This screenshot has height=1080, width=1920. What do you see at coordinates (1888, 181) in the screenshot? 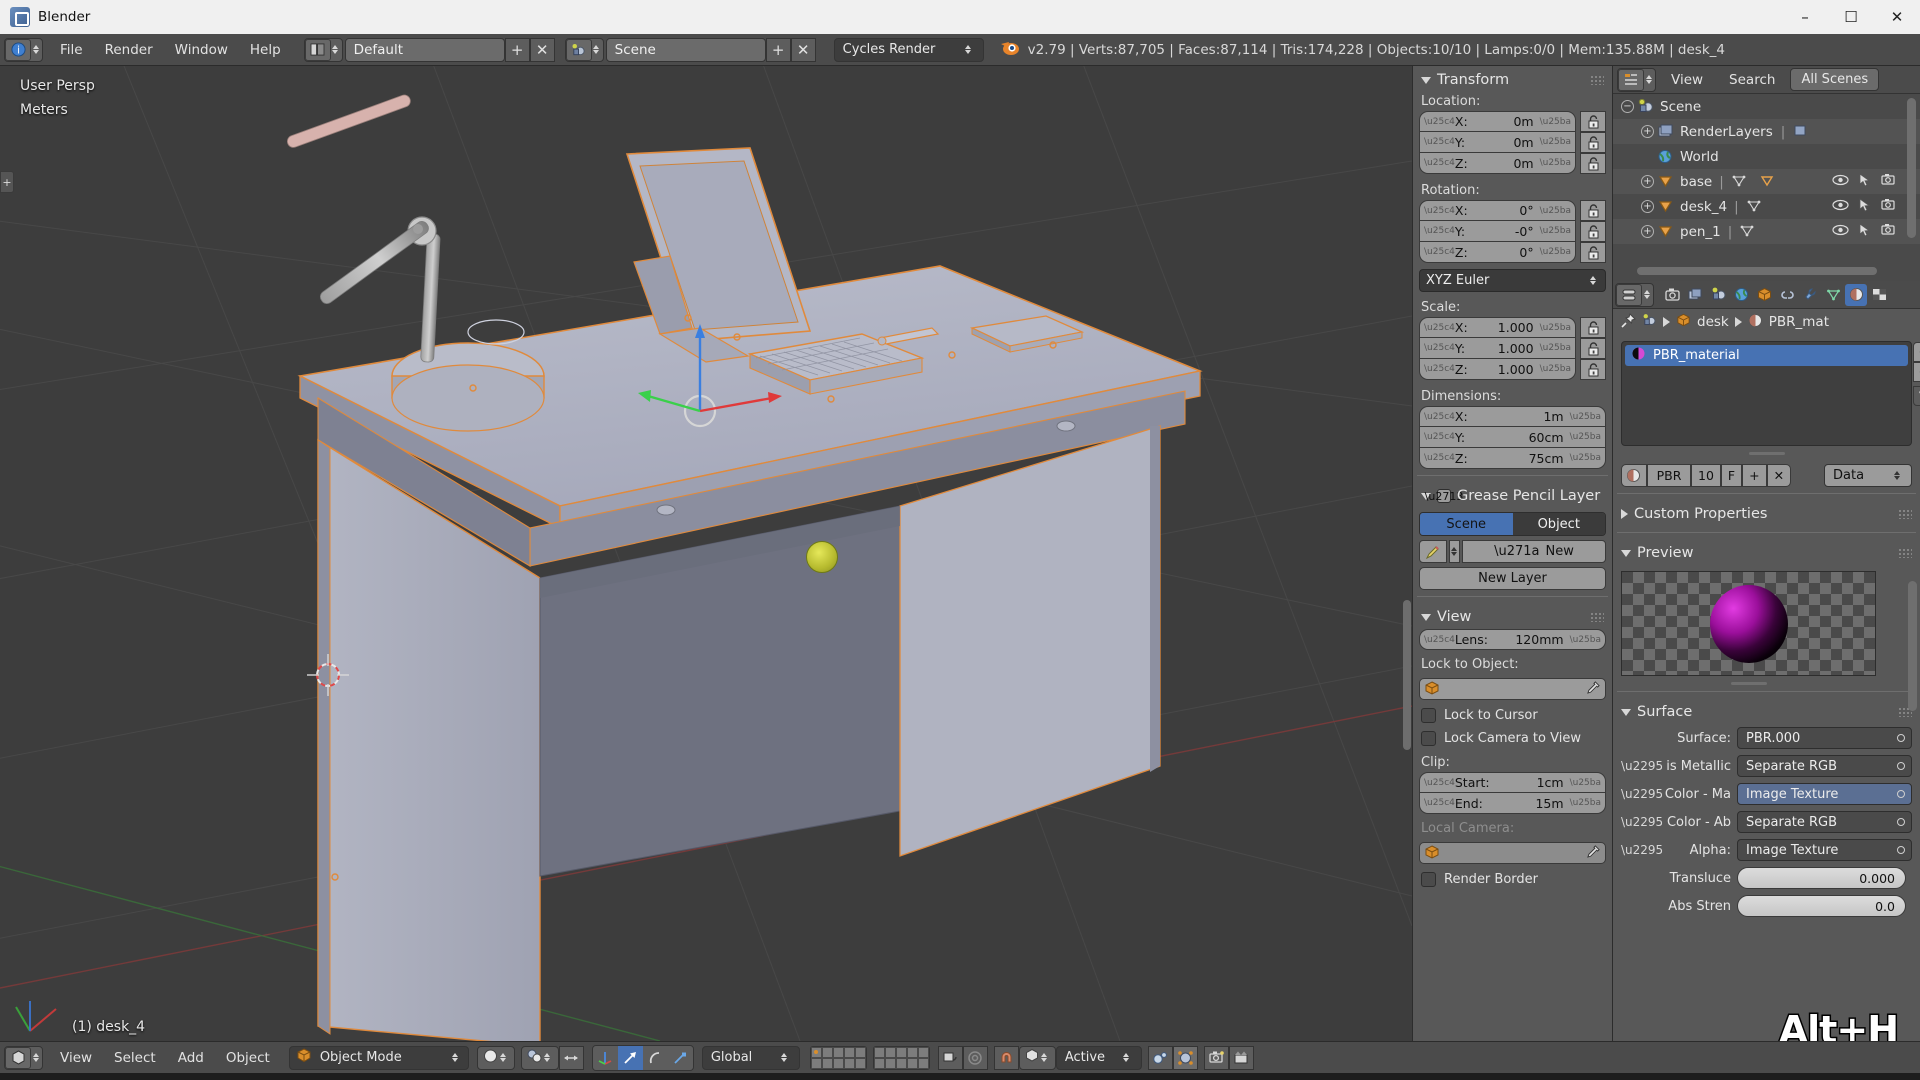
I see `renderable-camera-icon` at bounding box center [1888, 181].